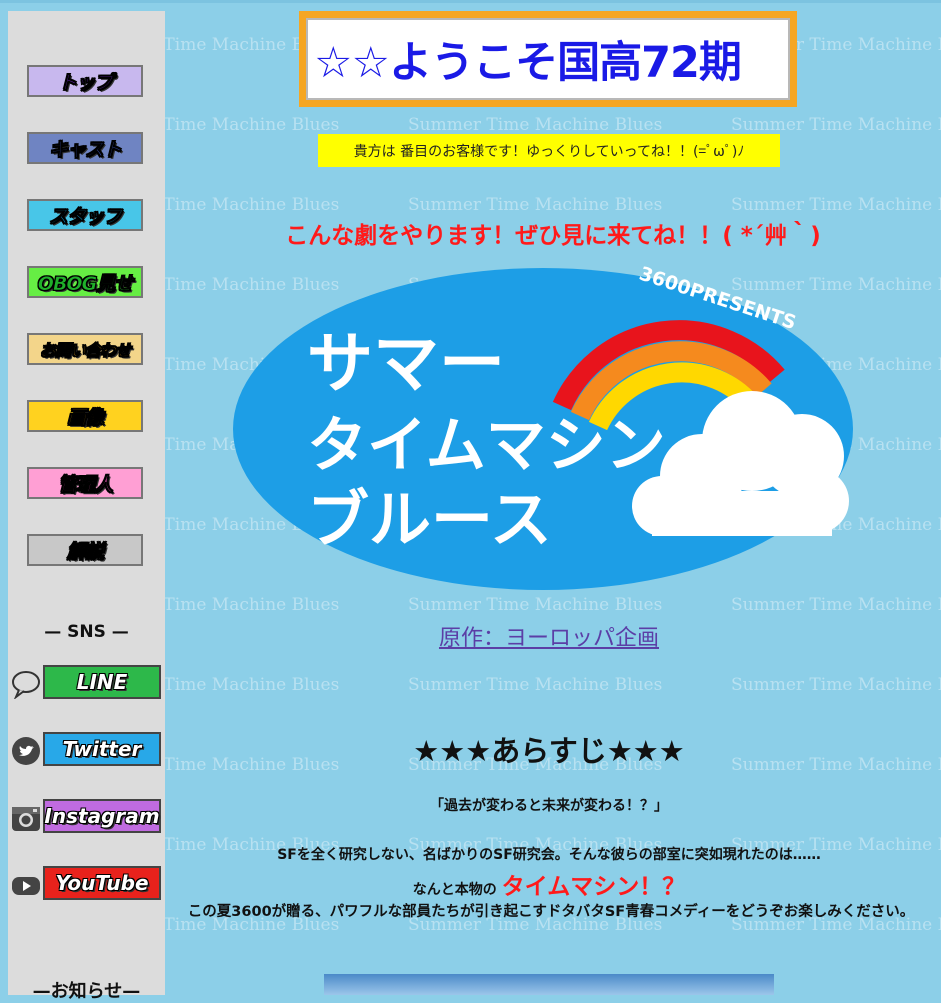 The image size is (941, 1003). I want to click on nav-top-button: トップ, so click(85, 81).